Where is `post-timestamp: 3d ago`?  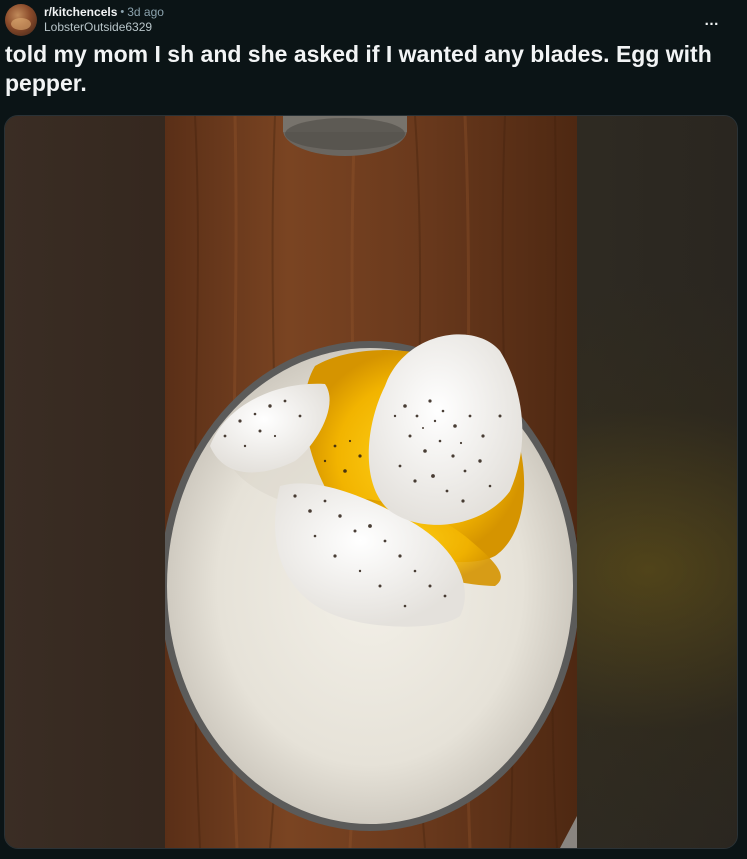 post-timestamp: 3d ago is located at coordinates (145, 12).